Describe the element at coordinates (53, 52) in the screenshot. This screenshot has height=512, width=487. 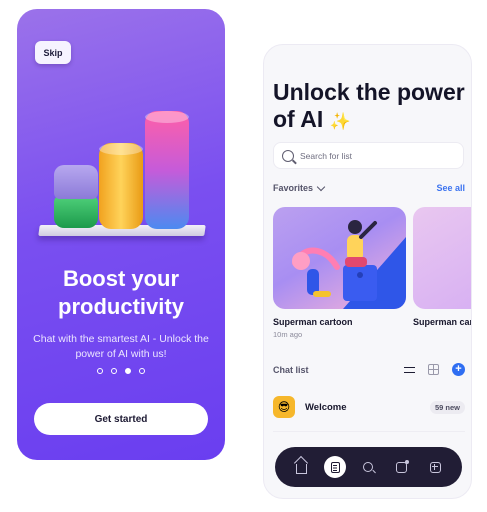
I see `skip-button: Skip` at that location.